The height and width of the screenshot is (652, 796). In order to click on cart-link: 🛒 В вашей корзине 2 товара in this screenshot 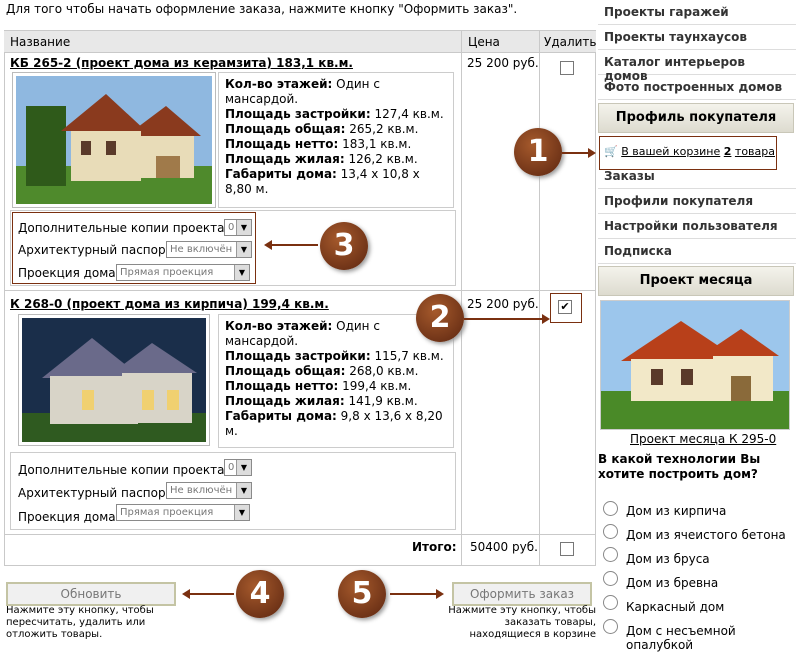, I will do `click(689, 151)`.